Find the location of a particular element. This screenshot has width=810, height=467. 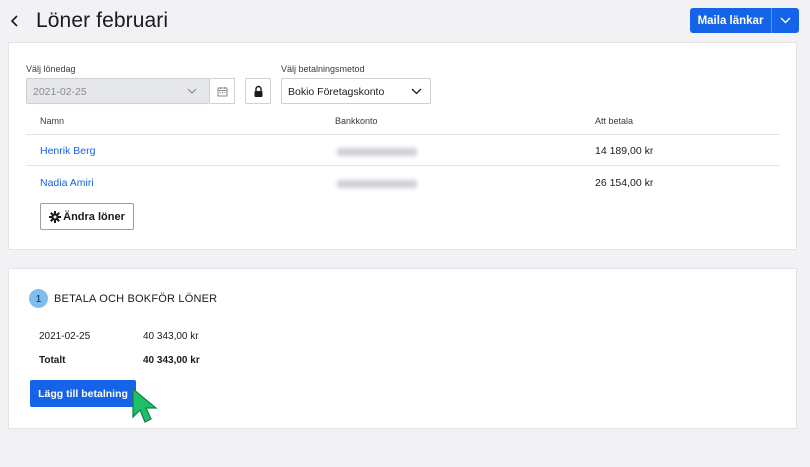

add-payment-button: Lägg till betalning is located at coordinates (83, 393).